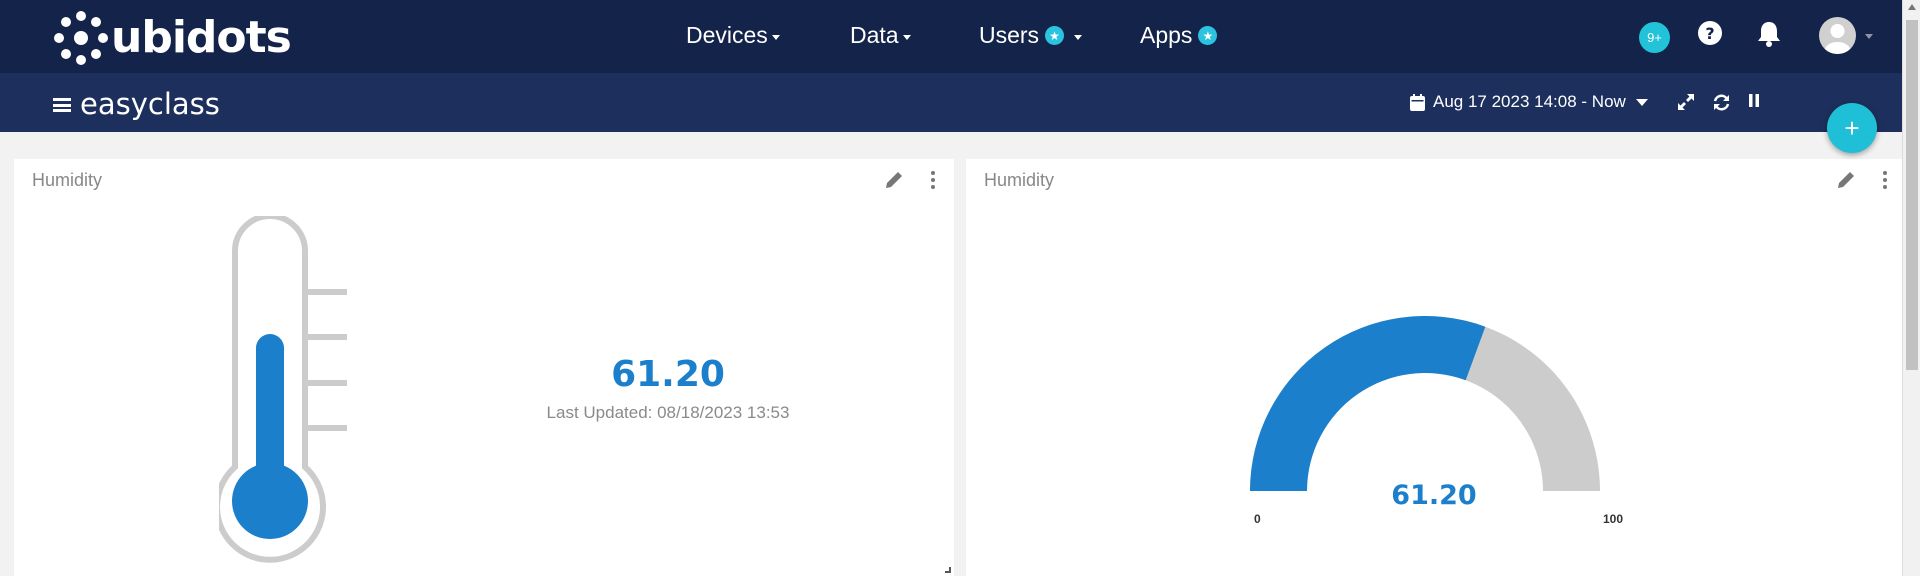 The height and width of the screenshot is (576, 1920). What do you see at coordinates (1686, 102) in the screenshot?
I see `expand-icon` at bounding box center [1686, 102].